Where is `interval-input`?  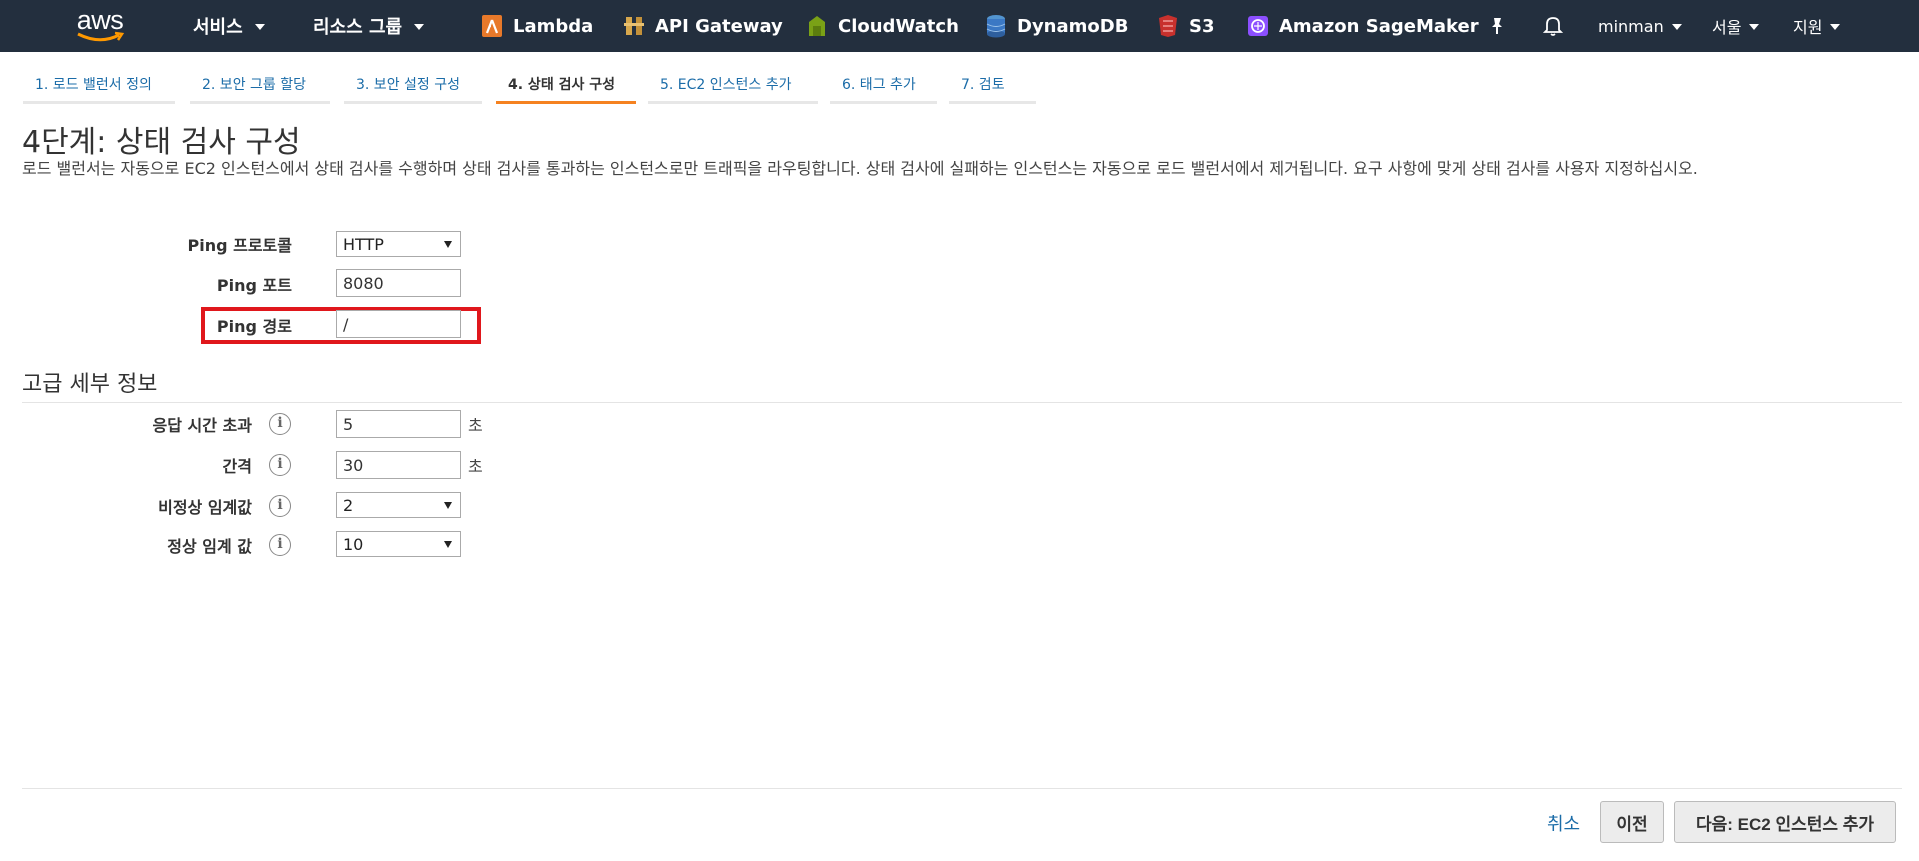 interval-input is located at coordinates (398, 465).